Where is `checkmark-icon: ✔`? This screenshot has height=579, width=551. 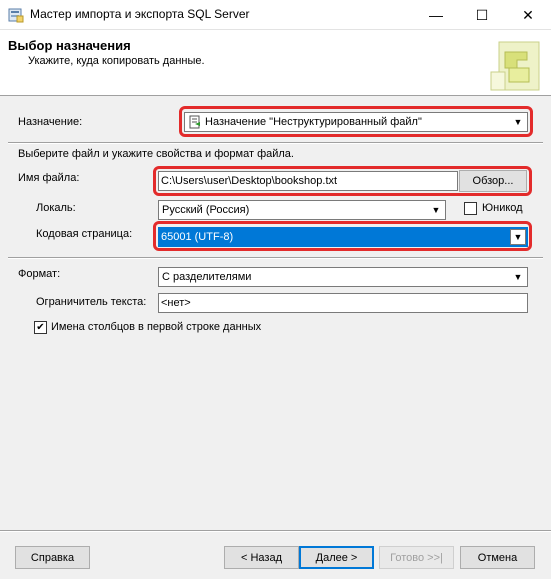
checkmark-icon: ✔ is located at coordinates (40, 327).